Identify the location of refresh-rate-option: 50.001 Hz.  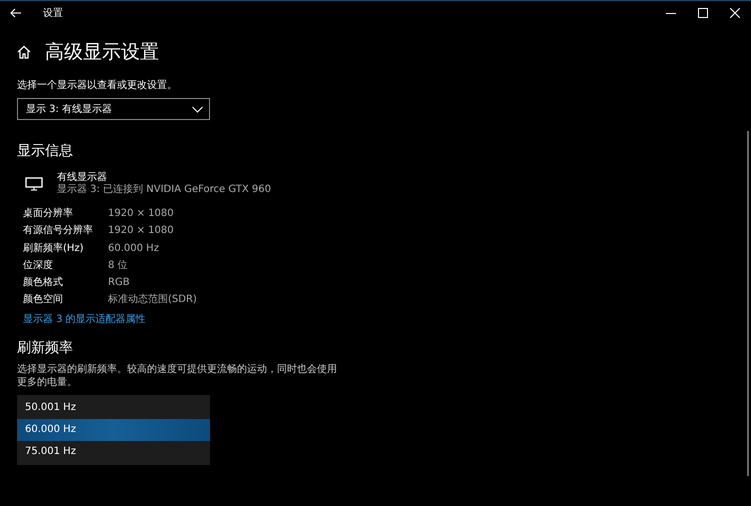
(113, 407).